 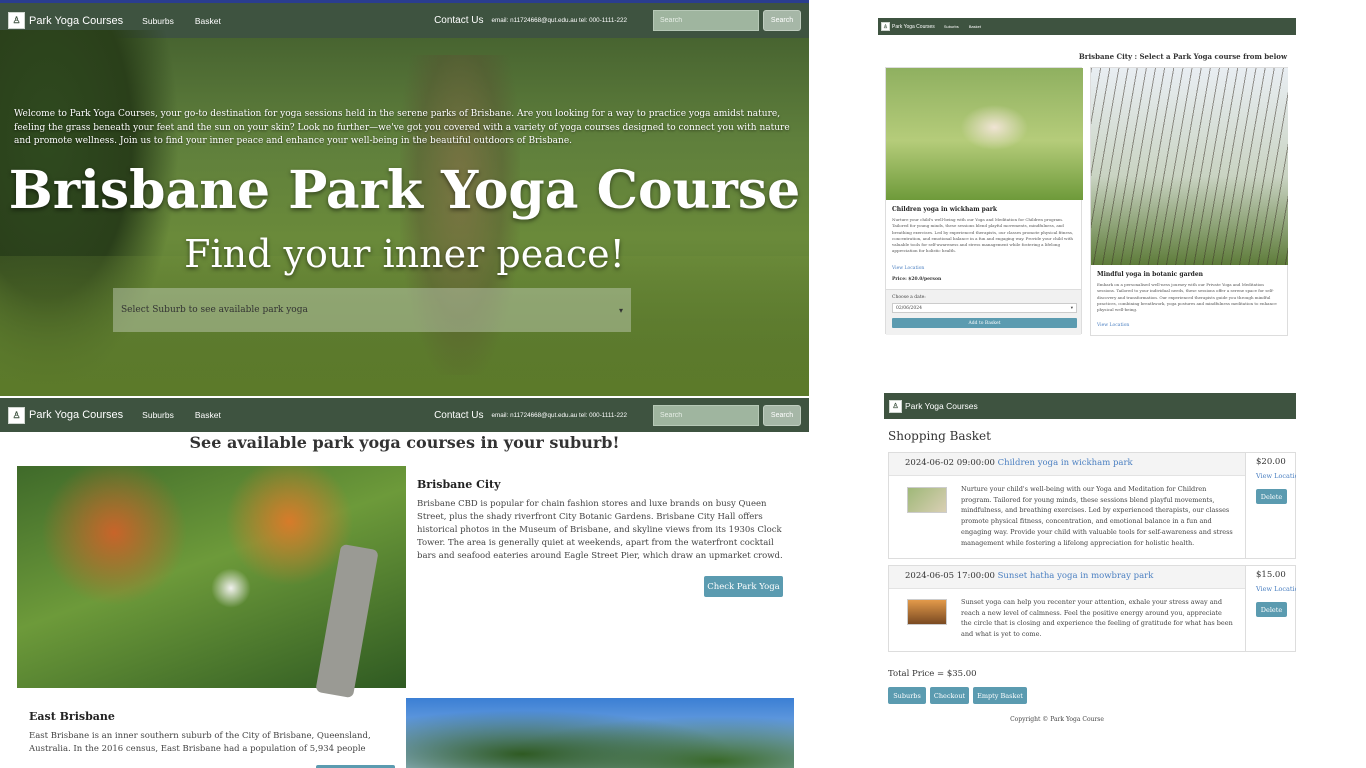 What do you see at coordinates (72, 716) in the screenshot?
I see `suburb-name: East Brisbane` at bounding box center [72, 716].